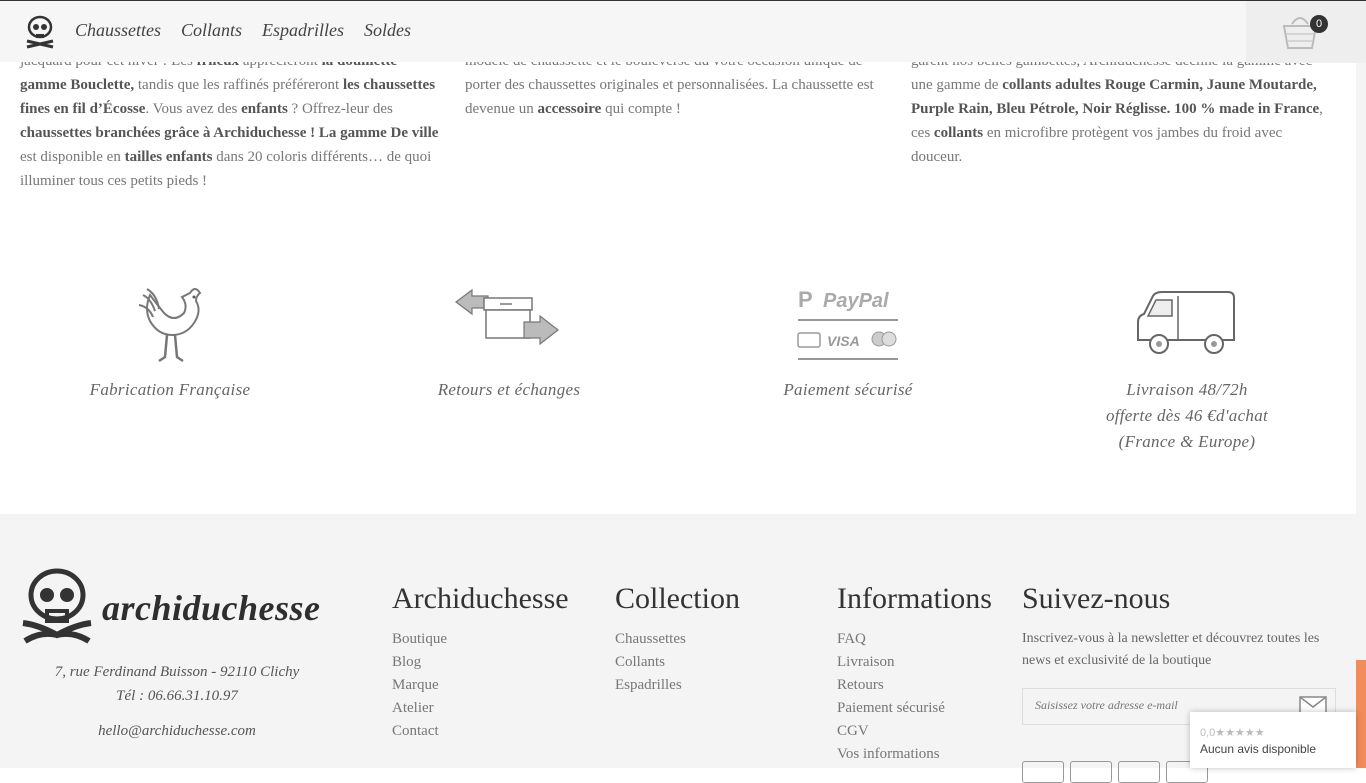 The width and height of the screenshot is (1366, 783). What do you see at coordinates (1232, 733) in the screenshot?
I see `rating-stars: 0,0★★★★★` at bounding box center [1232, 733].